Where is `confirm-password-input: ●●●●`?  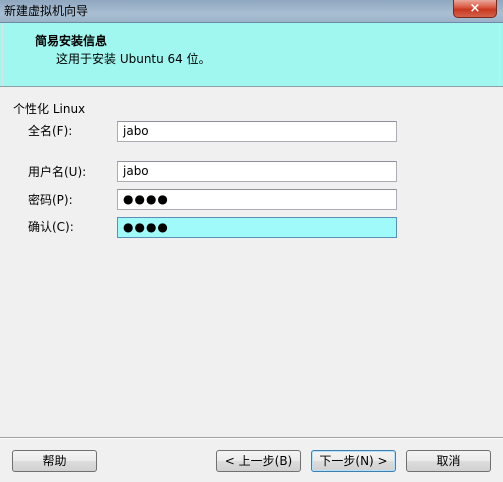 confirm-password-input: ●●●● is located at coordinates (257, 227).